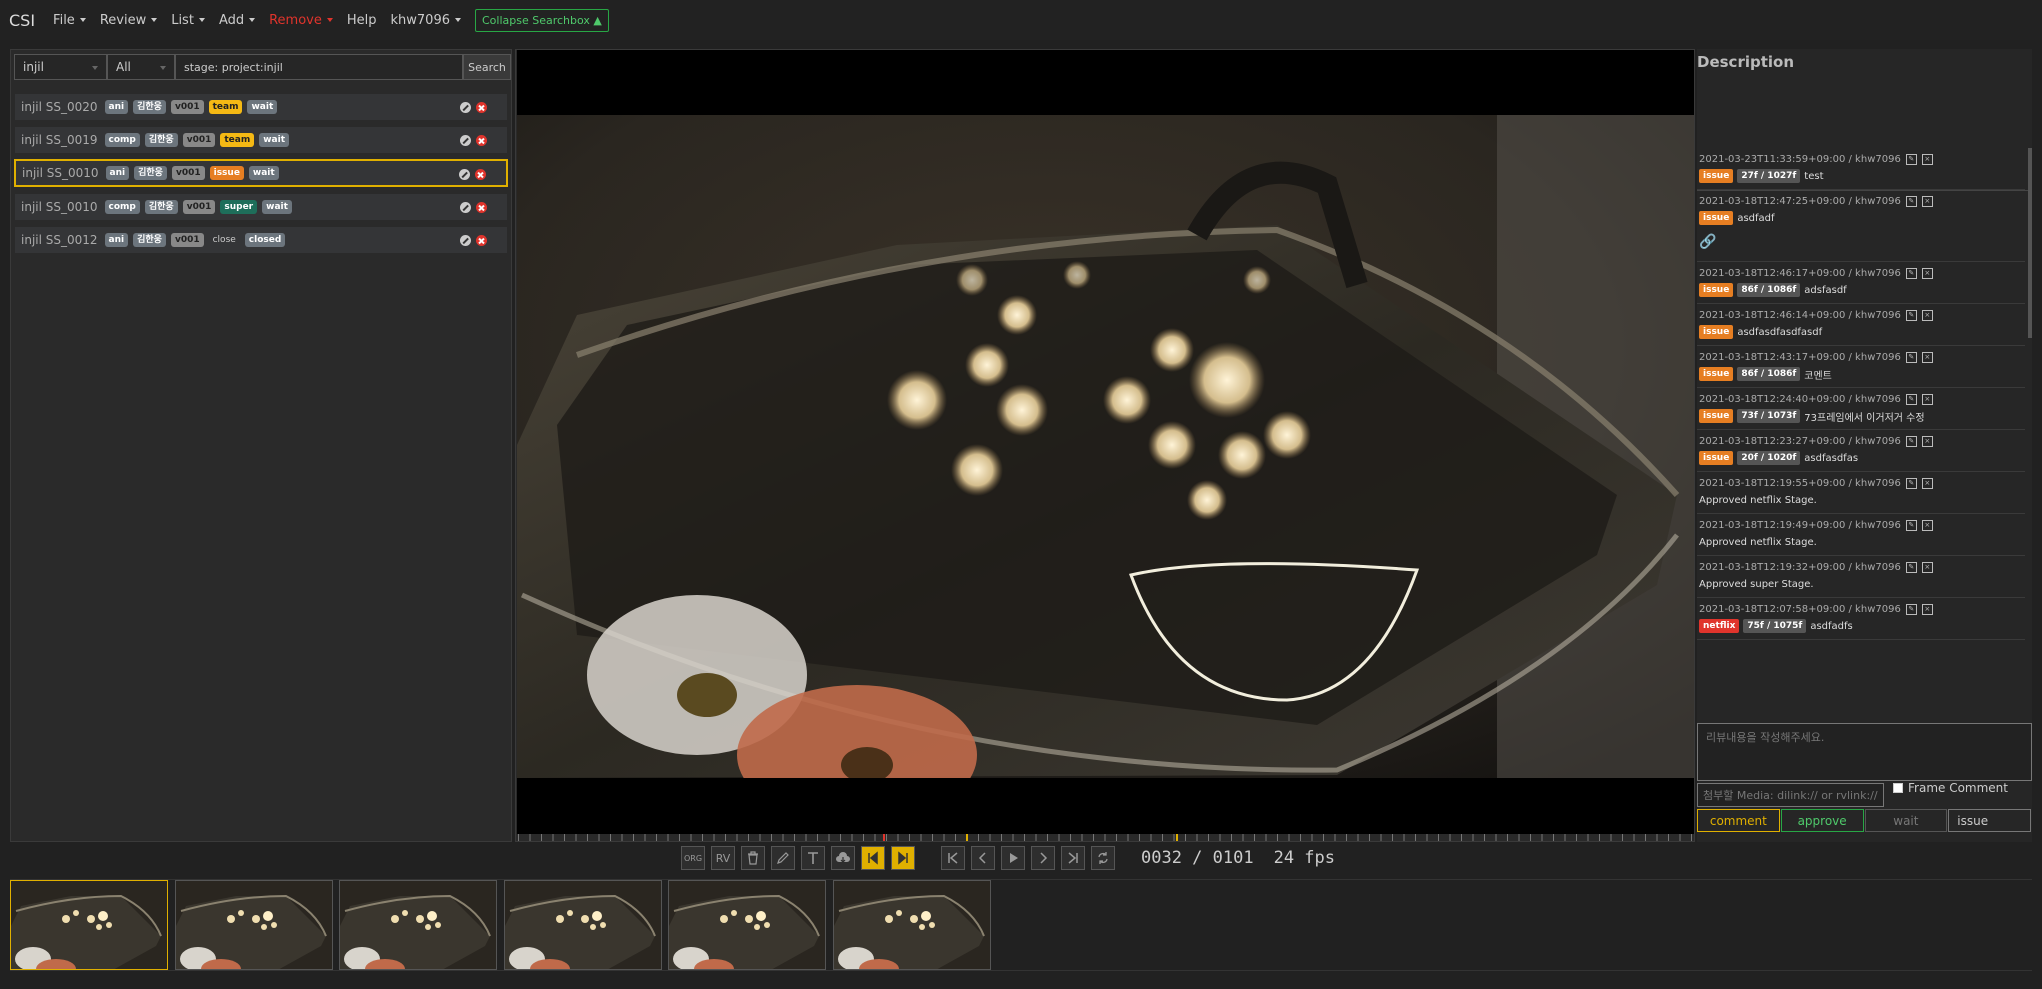 This screenshot has width=2042, height=989. What do you see at coordinates (983, 858) in the screenshot?
I see `prev-frame-icon` at bounding box center [983, 858].